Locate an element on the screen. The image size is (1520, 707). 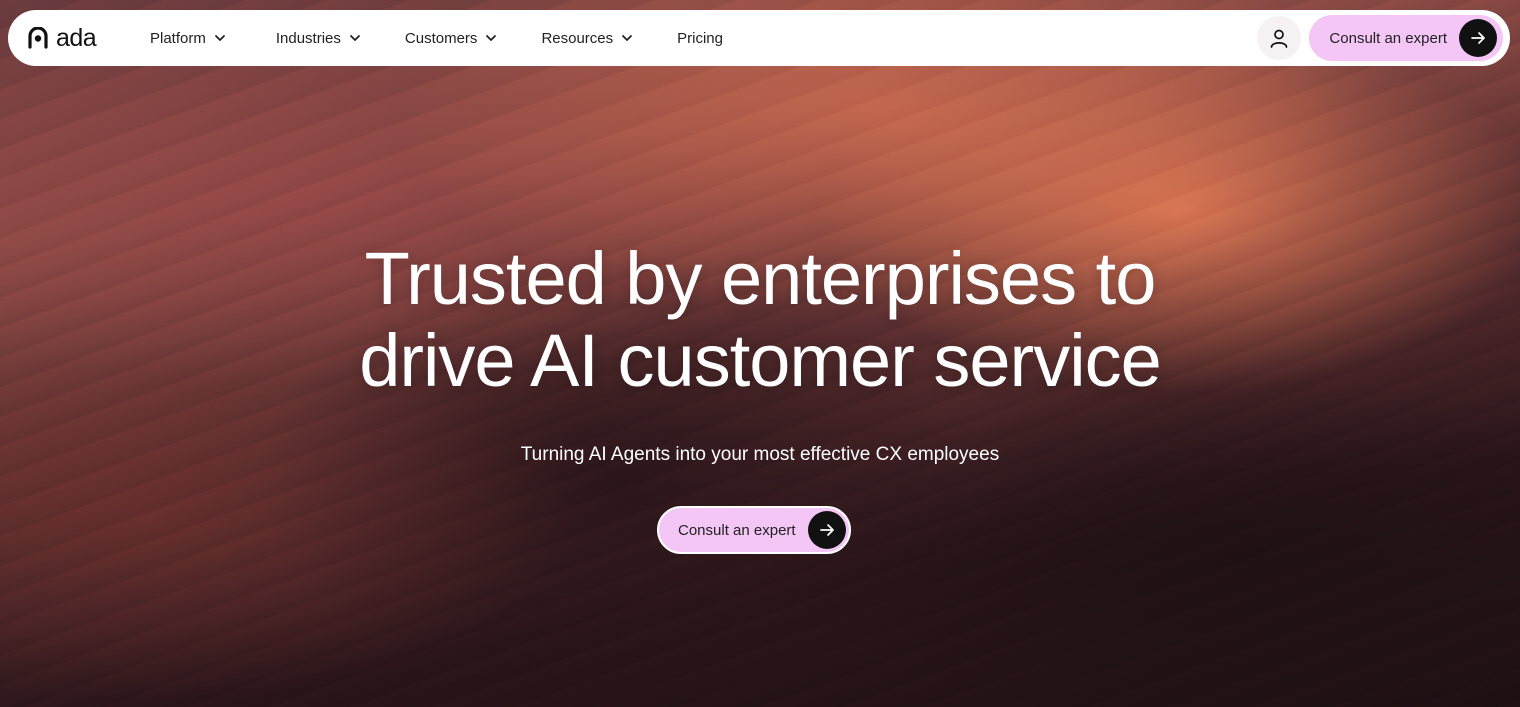
brand-logo: ada is located at coordinates (77, 38).